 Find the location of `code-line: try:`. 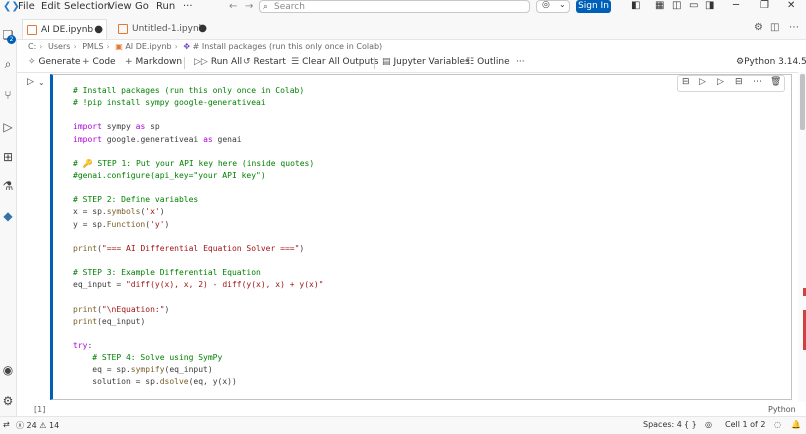

code-line: try: is located at coordinates (198, 346).